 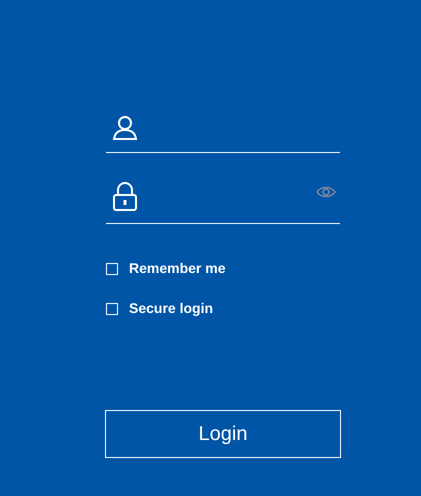 What do you see at coordinates (171, 308) in the screenshot?
I see `checkbox-label: Secure login` at bounding box center [171, 308].